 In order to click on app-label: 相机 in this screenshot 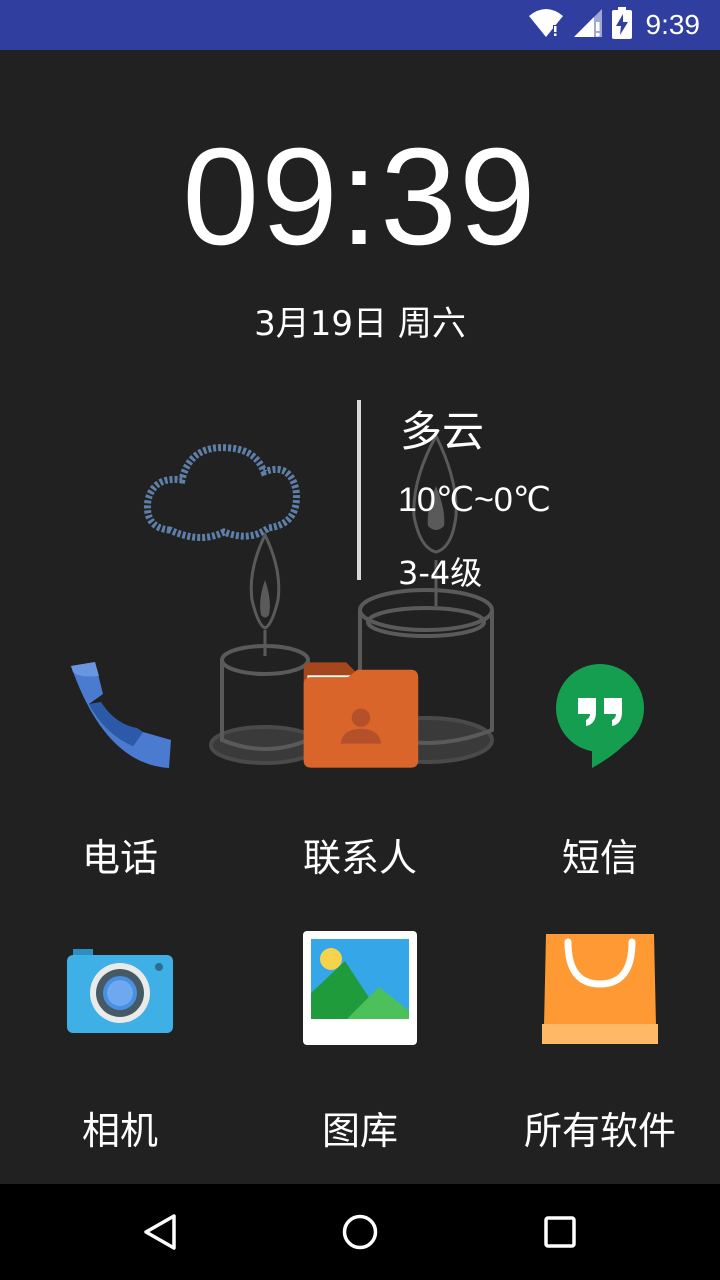, I will do `click(119, 1131)`.